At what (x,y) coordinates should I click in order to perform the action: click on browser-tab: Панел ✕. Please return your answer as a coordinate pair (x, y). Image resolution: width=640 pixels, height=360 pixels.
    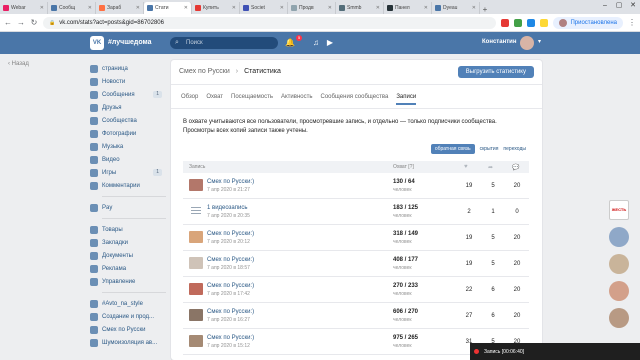
    Looking at the image, I should click on (408, 8).